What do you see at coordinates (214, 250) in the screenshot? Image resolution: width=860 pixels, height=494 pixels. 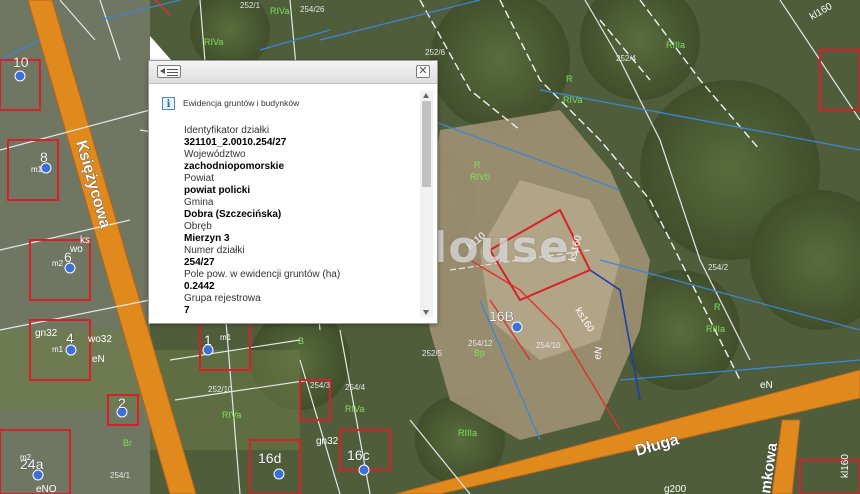 I see `attribute-label: Numer działki` at bounding box center [214, 250].